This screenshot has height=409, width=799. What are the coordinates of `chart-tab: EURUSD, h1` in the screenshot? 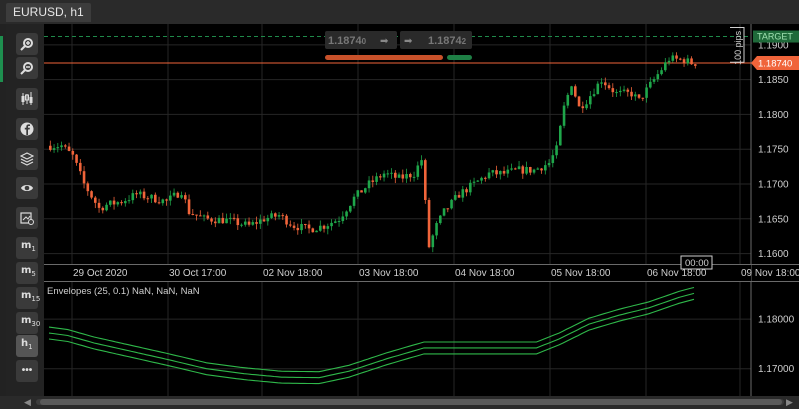 It's located at (48, 12).